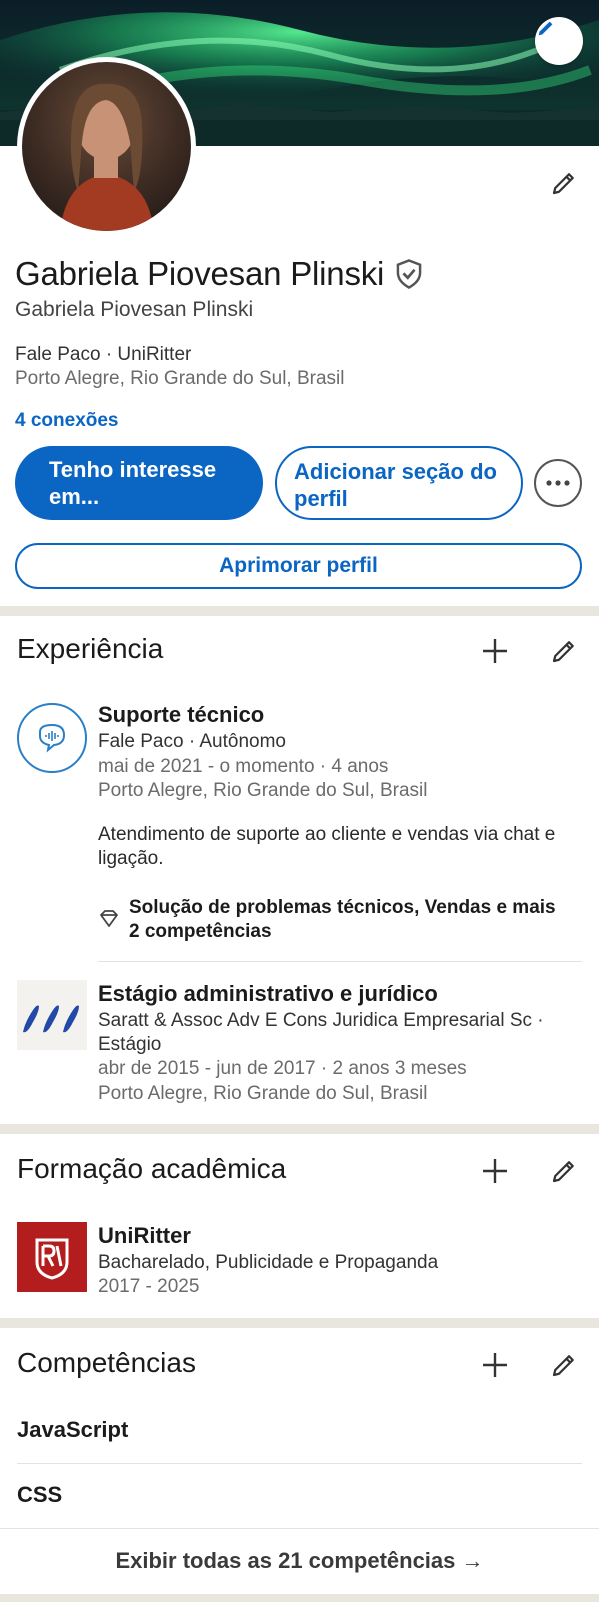  Describe the element at coordinates (399, 483) in the screenshot. I see `add-profile-section-button: Adicionar seção do perfil` at that location.